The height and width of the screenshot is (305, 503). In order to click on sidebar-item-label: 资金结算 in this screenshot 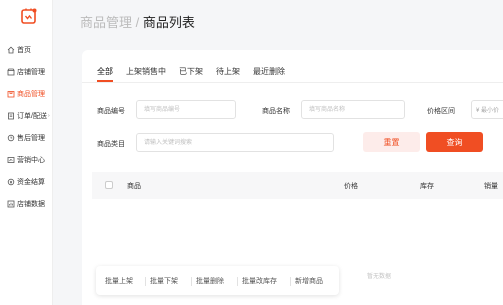, I will do `click(31, 182)`.